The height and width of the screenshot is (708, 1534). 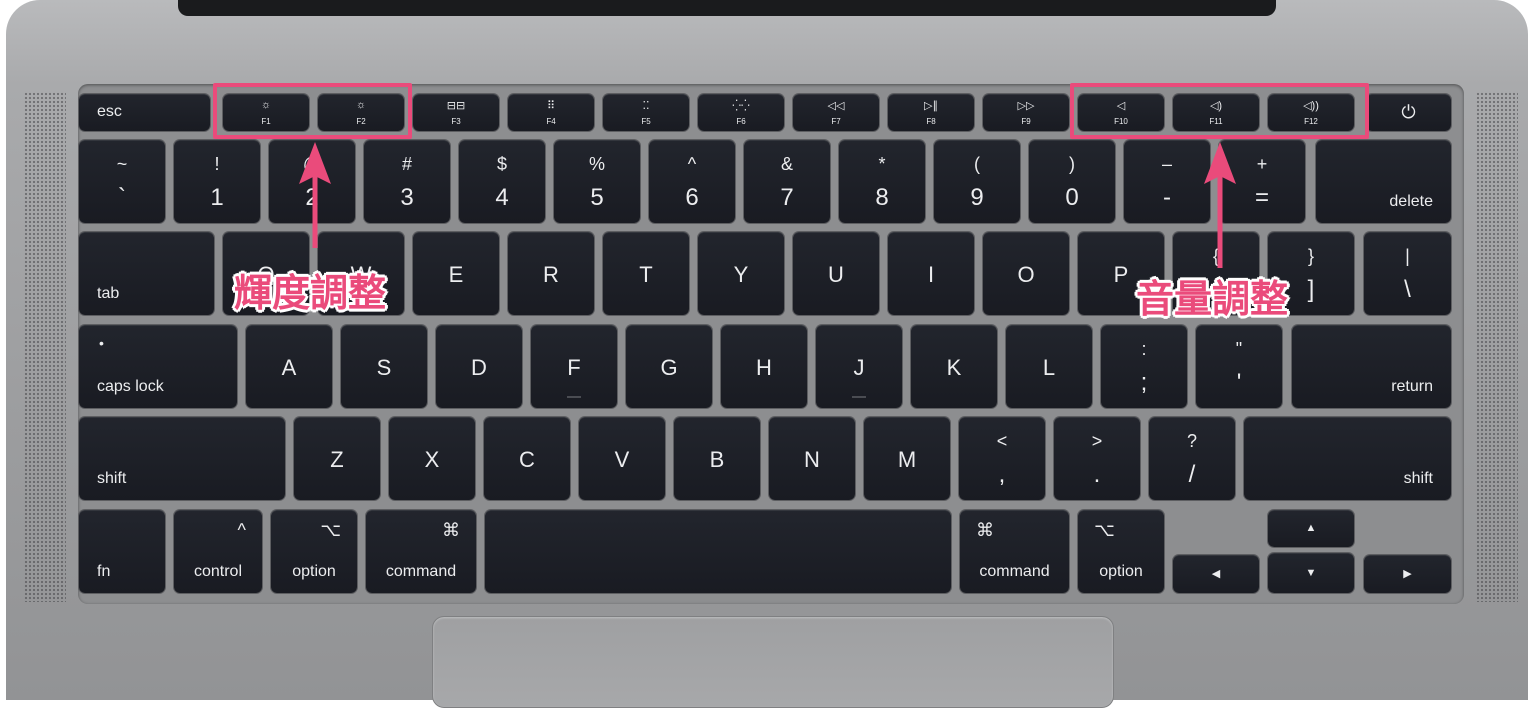 I want to click on key-x: X, so click(x=432, y=458).